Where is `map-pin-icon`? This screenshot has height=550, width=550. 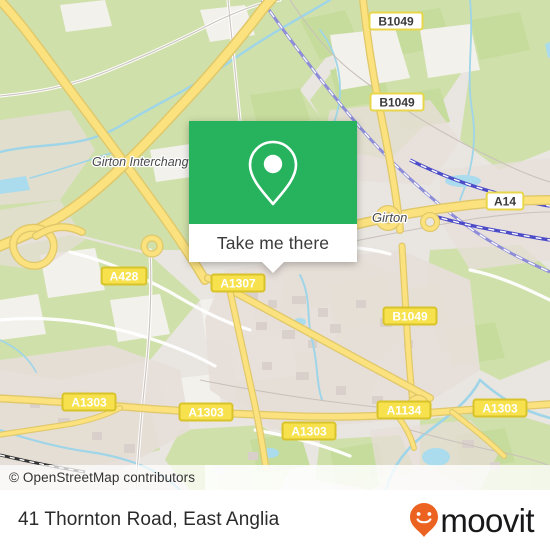 map-pin-icon is located at coordinates (273, 172).